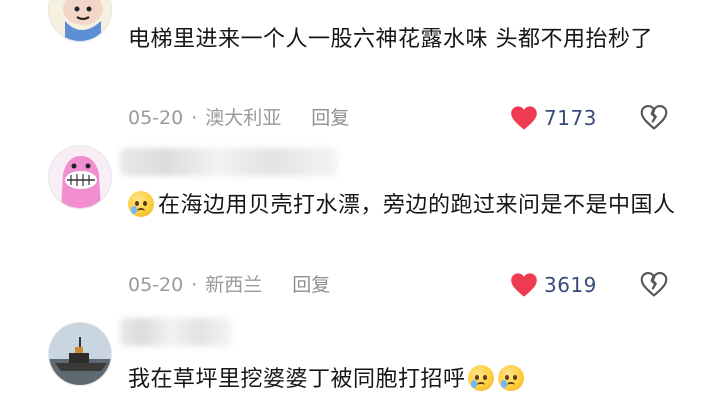 The width and height of the screenshot is (720, 405). Describe the element at coordinates (570, 285) in the screenshot. I see `like-count: 3619` at that location.